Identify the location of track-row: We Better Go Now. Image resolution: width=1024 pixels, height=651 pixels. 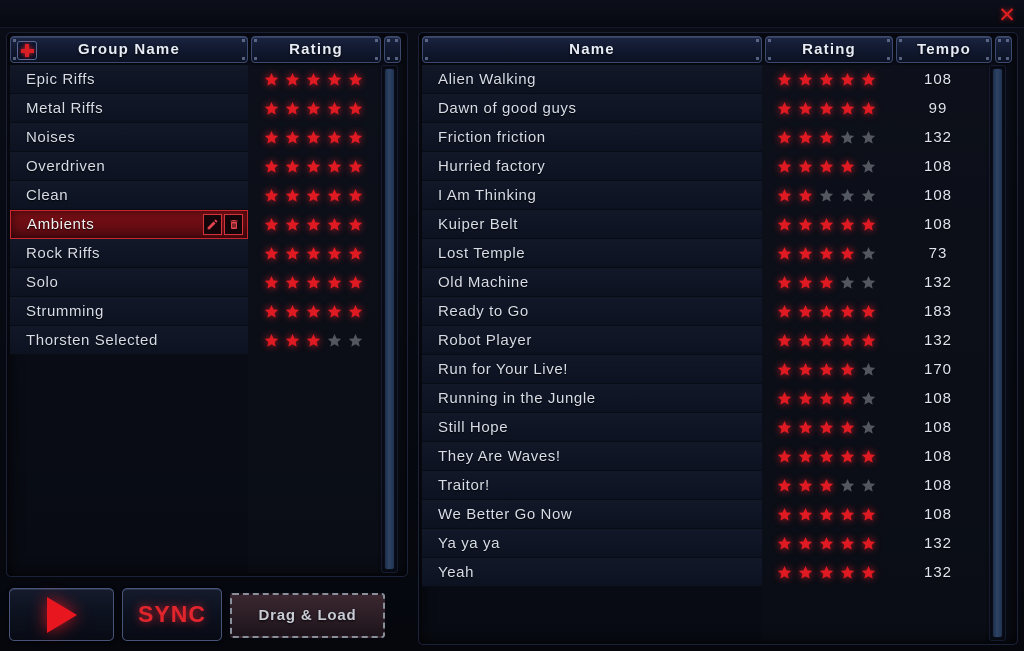
(592, 514).